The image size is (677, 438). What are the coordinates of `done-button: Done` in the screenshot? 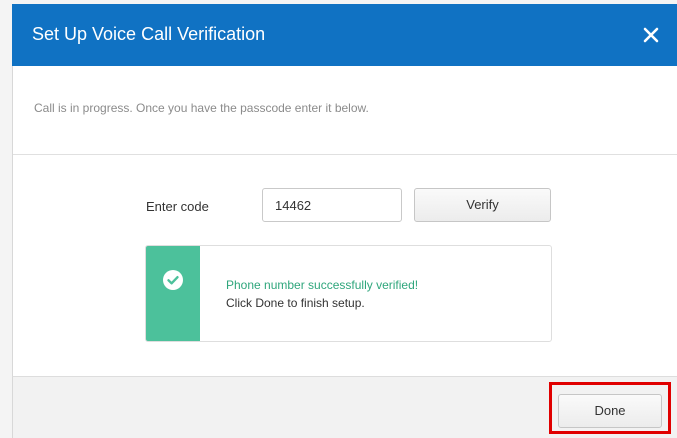 It's located at (610, 411).